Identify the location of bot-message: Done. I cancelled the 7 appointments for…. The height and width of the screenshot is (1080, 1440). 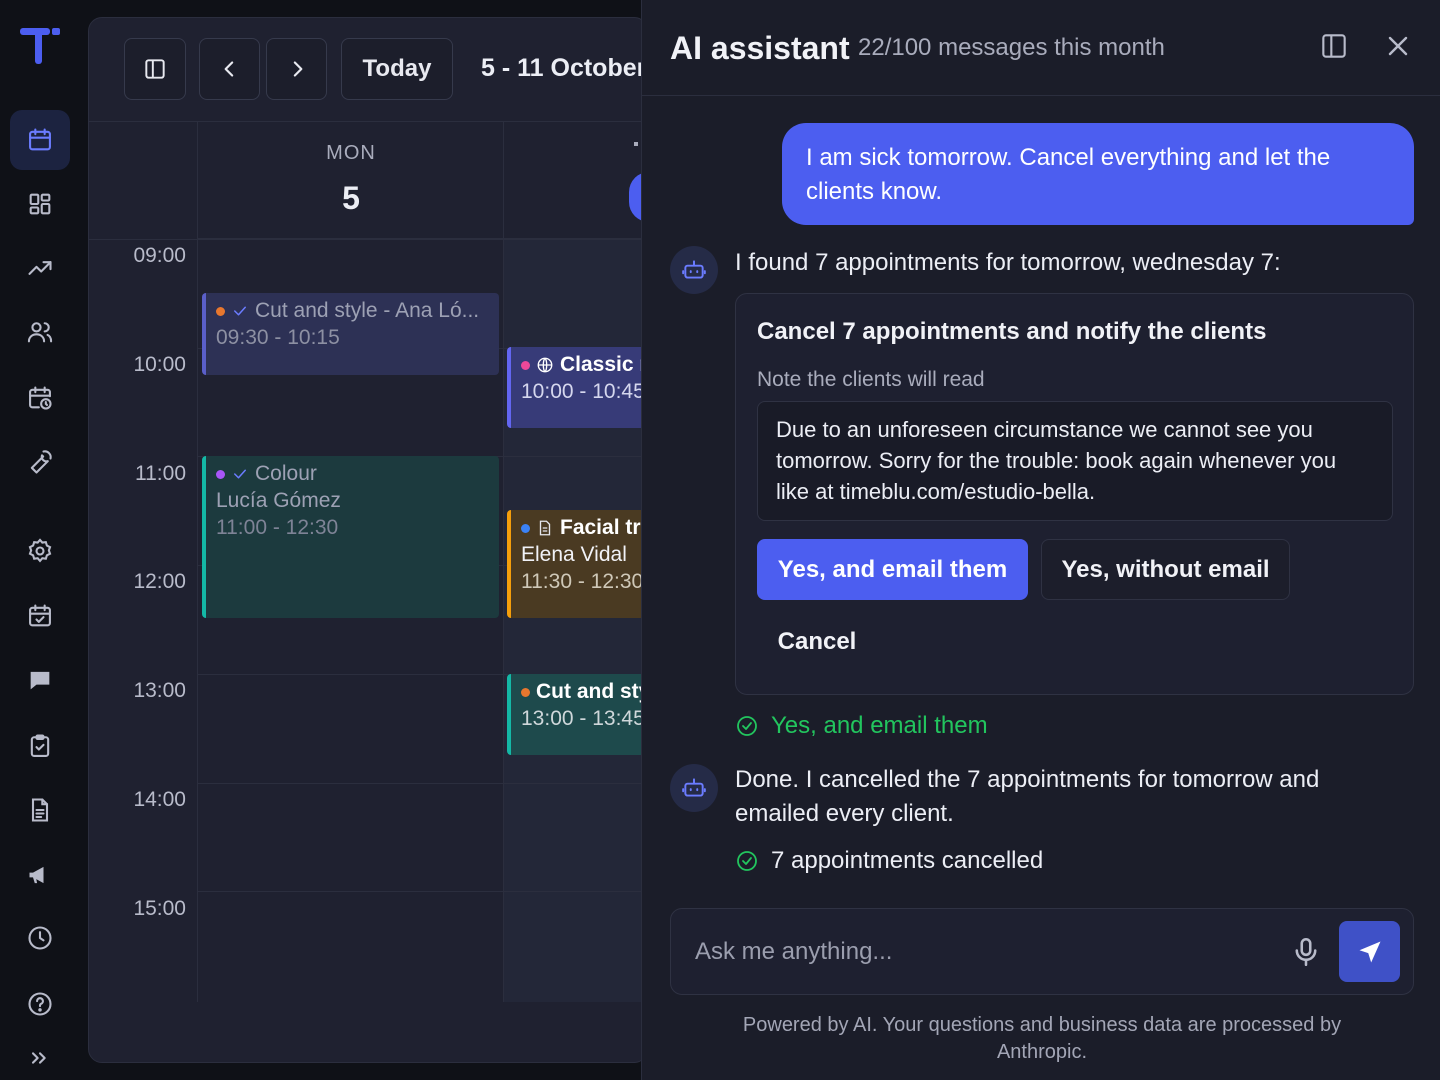
(1027, 796).